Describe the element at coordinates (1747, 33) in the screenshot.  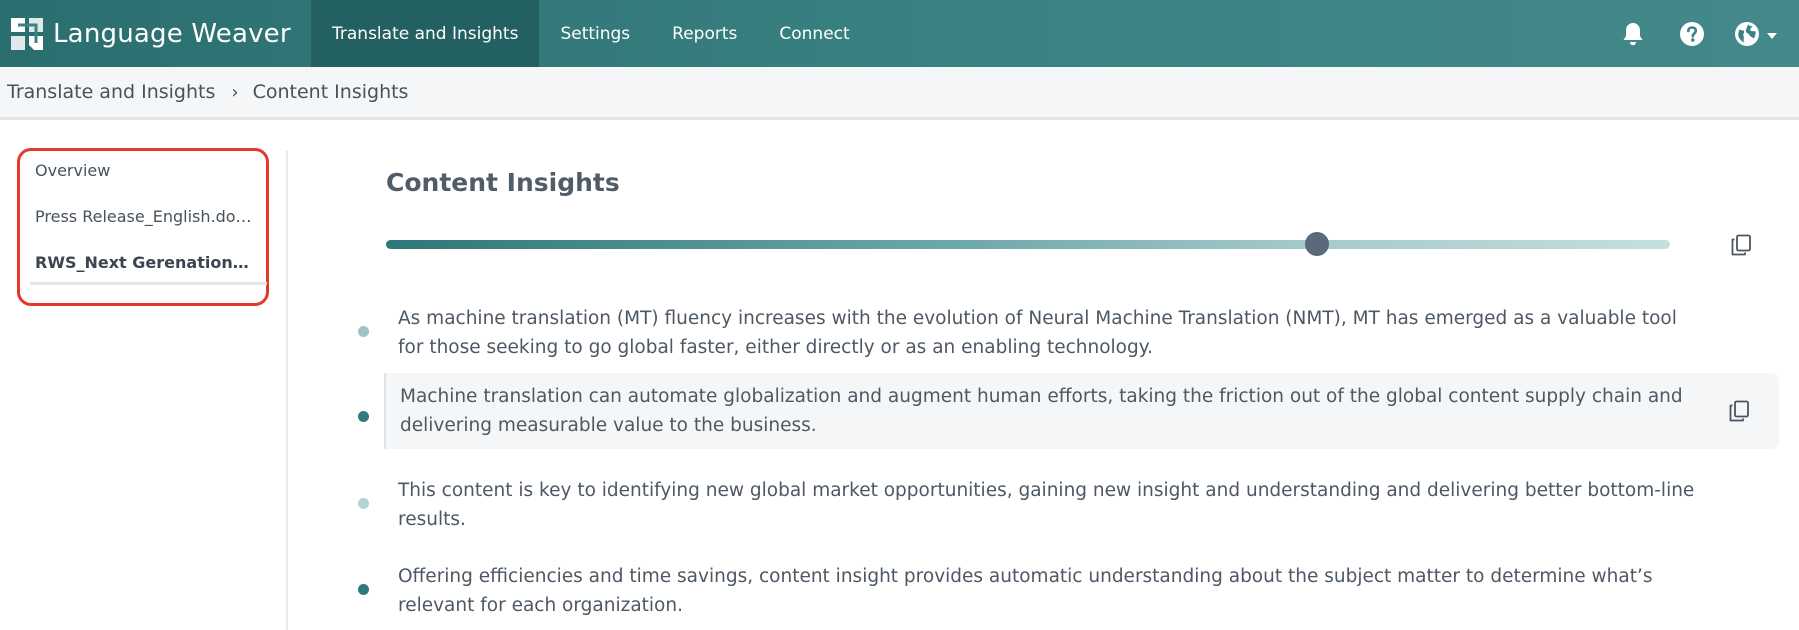
I see `globe-icon` at that location.